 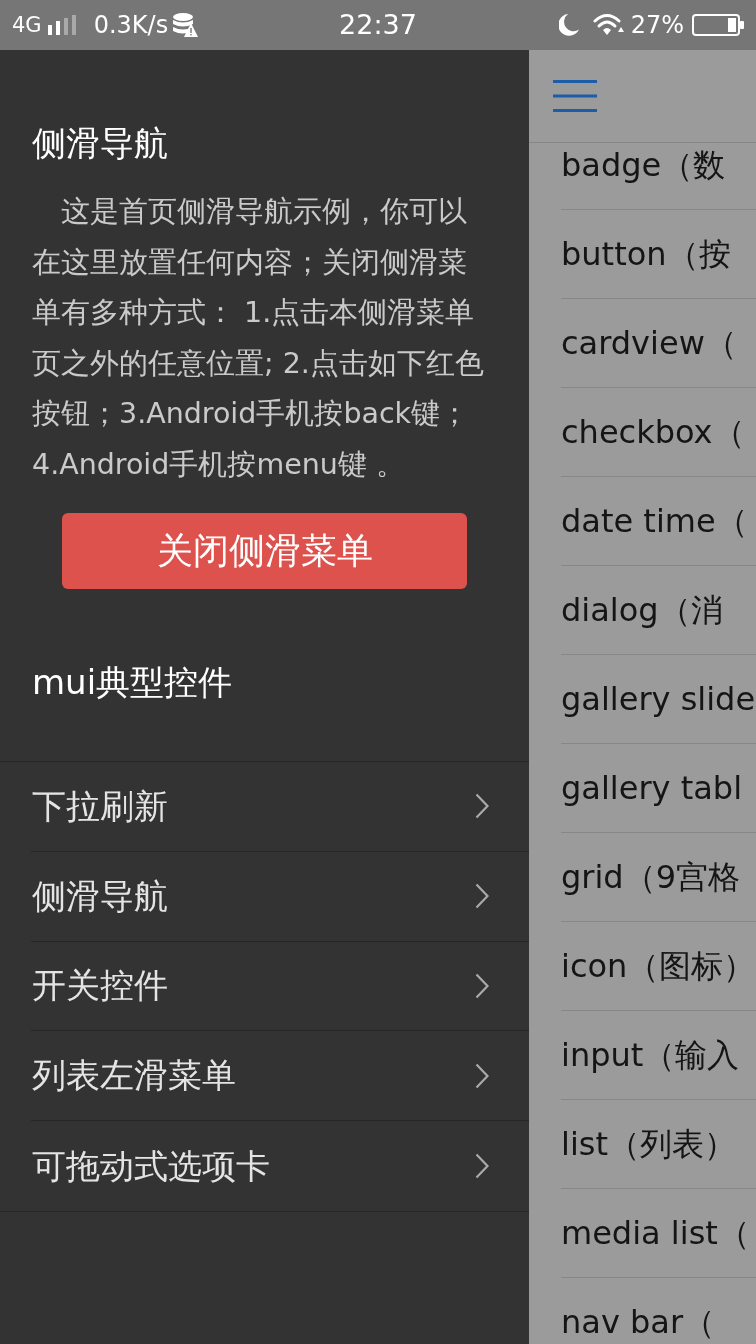 What do you see at coordinates (568, 25) in the screenshot?
I see `moon-icon` at bounding box center [568, 25].